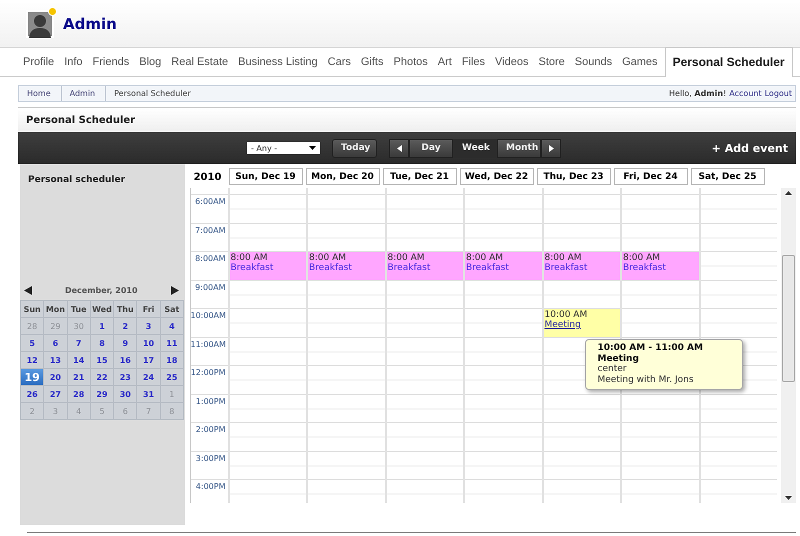 The image size is (800, 536). I want to click on nav-tab: Files, so click(473, 66).